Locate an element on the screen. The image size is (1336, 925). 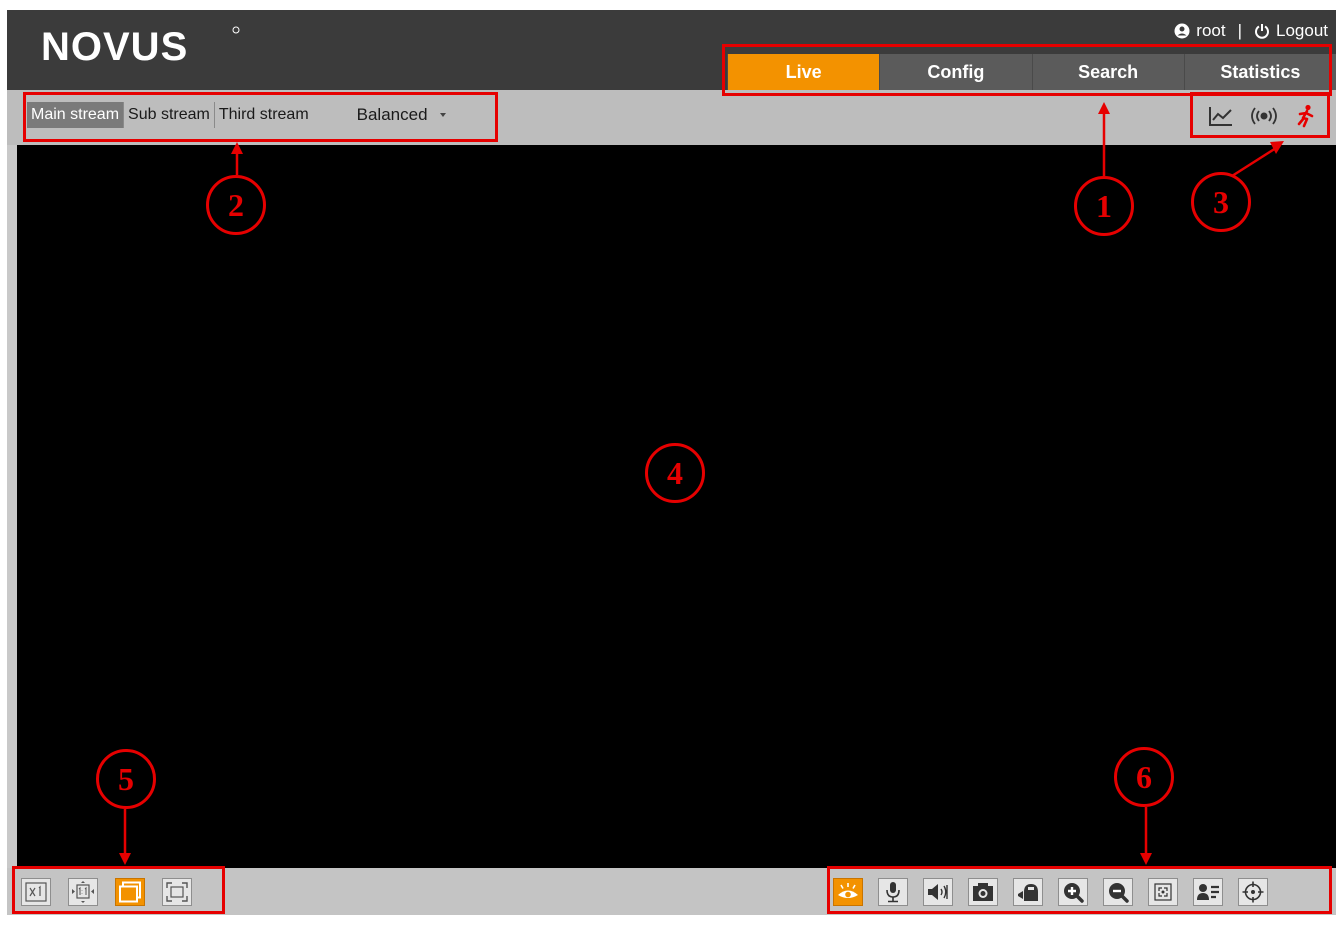
zoom-out-button is located at coordinates (1118, 892).